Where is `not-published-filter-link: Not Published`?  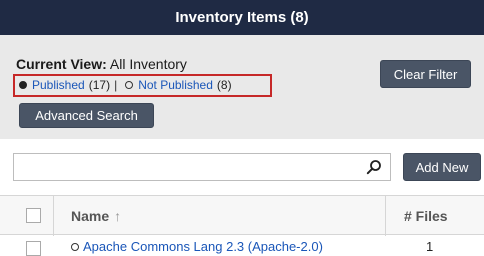 not-published-filter-link: Not Published is located at coordinates (175, 85).